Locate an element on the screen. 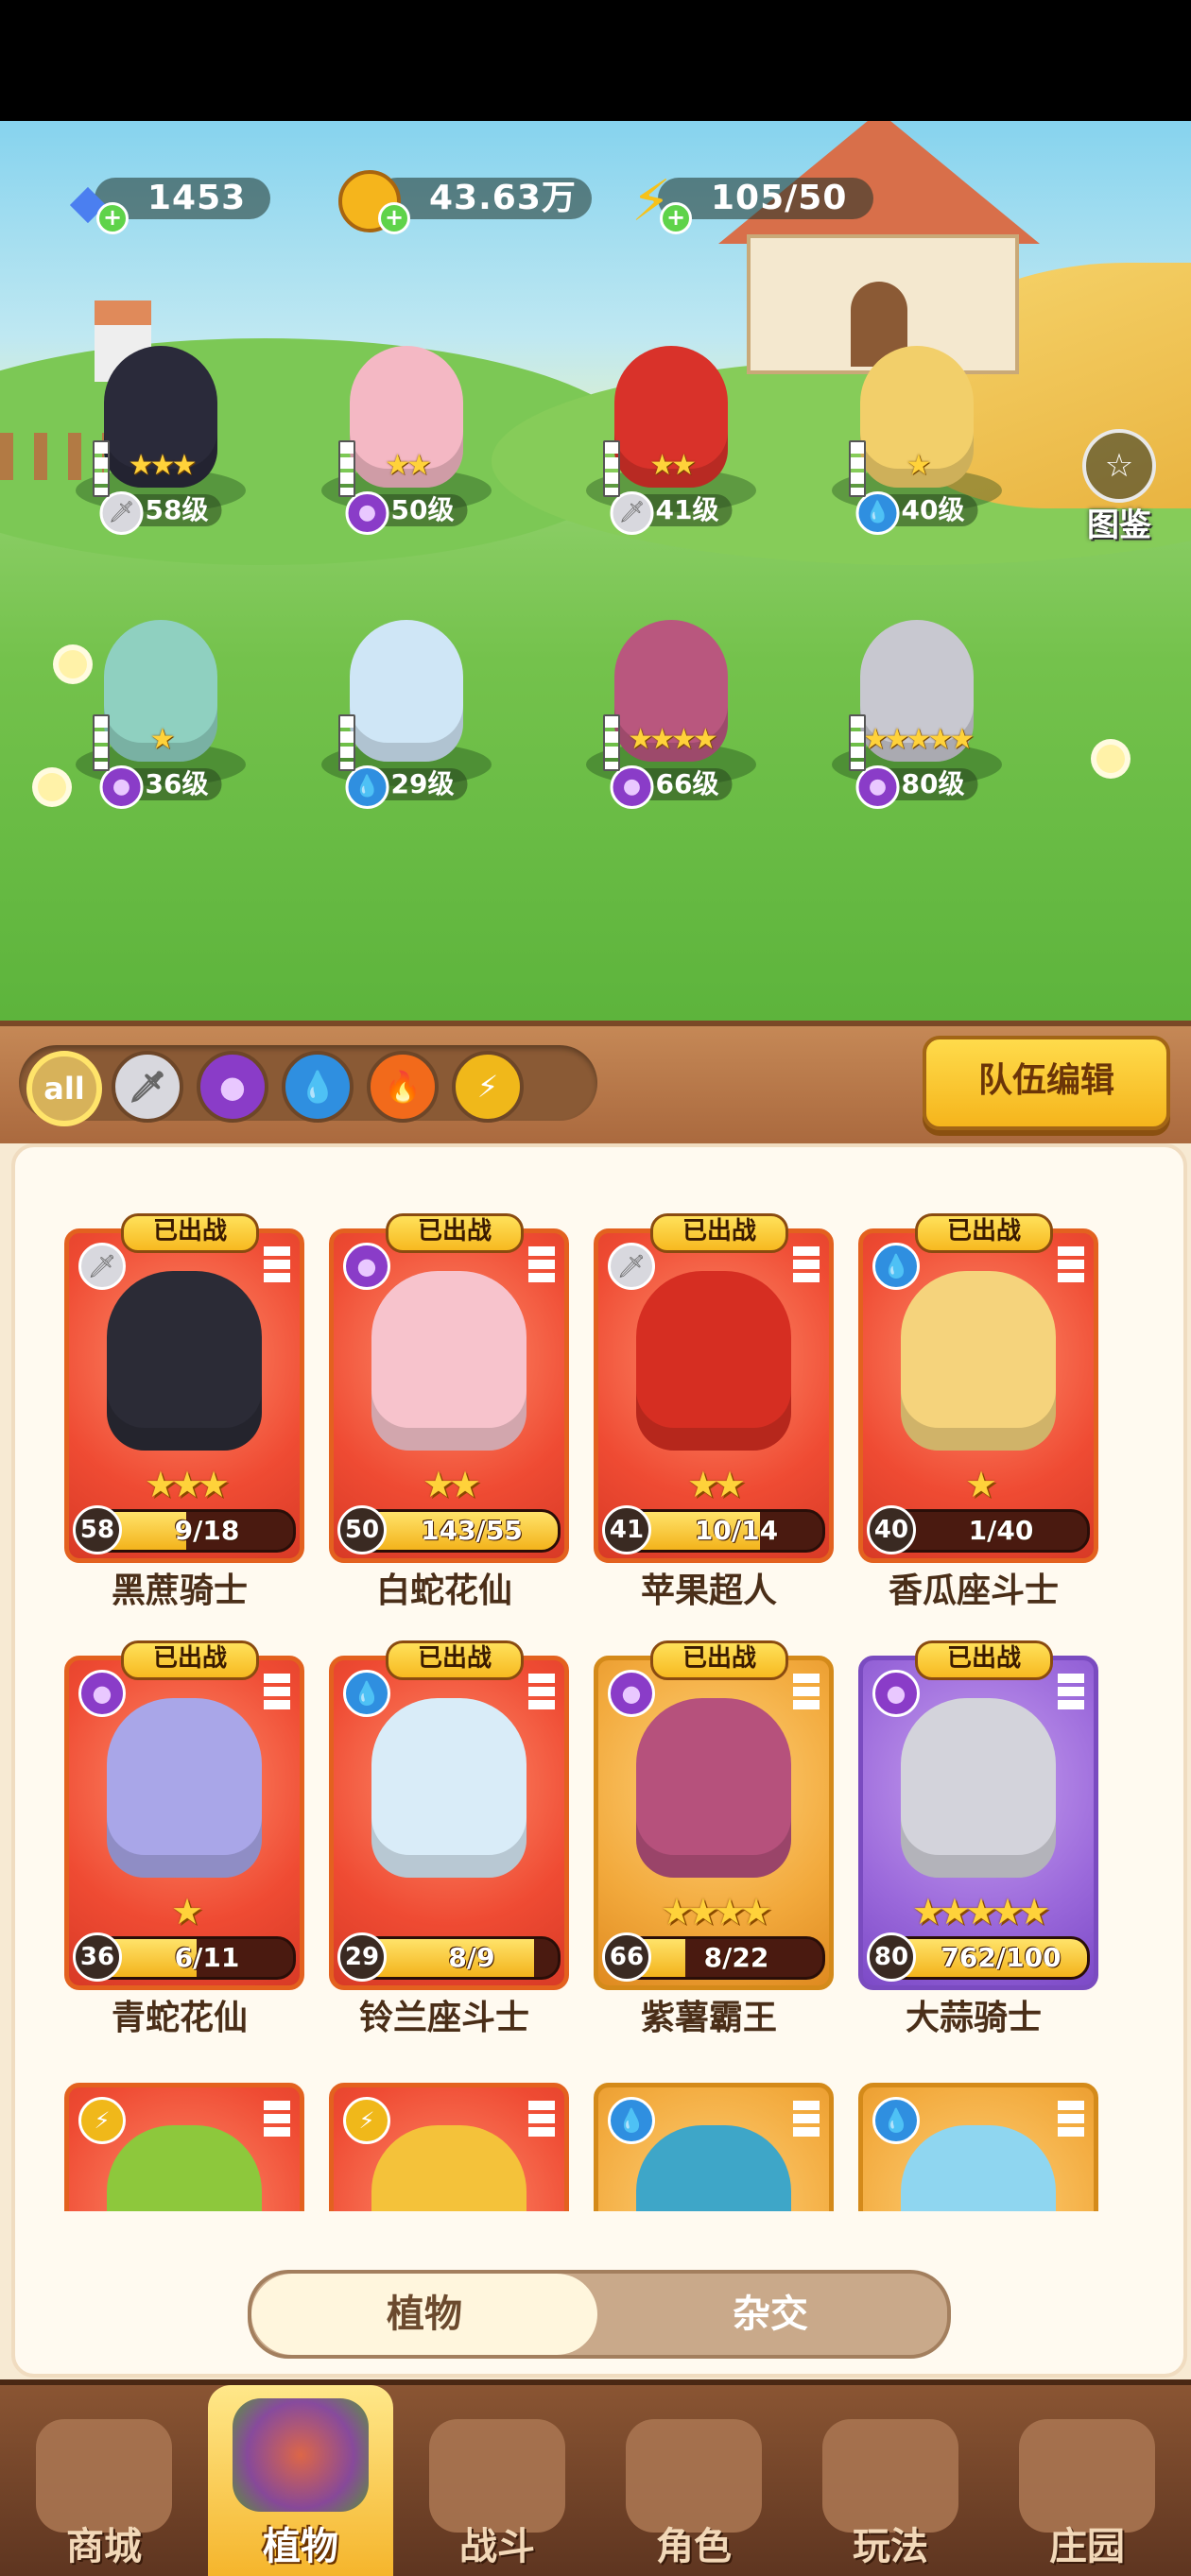  filter-lightning-icon: ⚡ is located at coordinates (488, 1087).